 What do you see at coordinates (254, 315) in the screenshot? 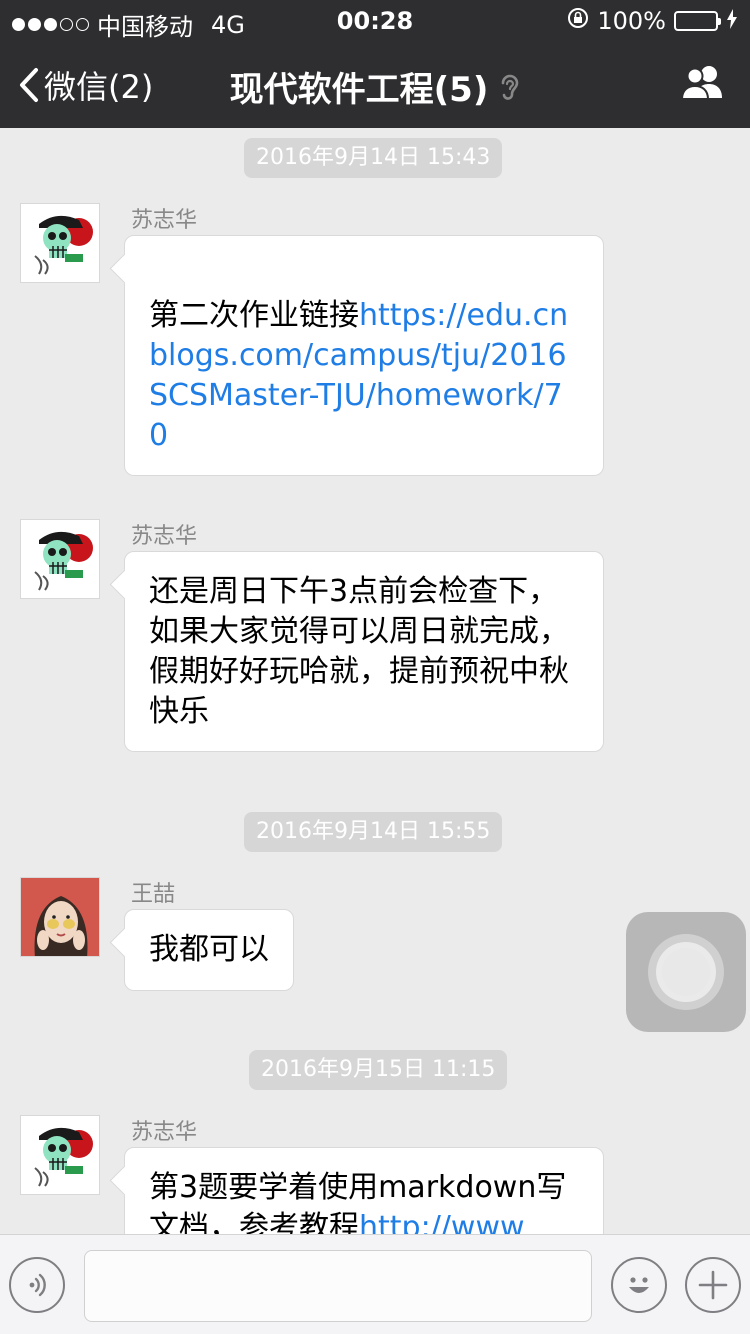
I see `message-text: 第二次作业链接` at bounding box center [254, 315].